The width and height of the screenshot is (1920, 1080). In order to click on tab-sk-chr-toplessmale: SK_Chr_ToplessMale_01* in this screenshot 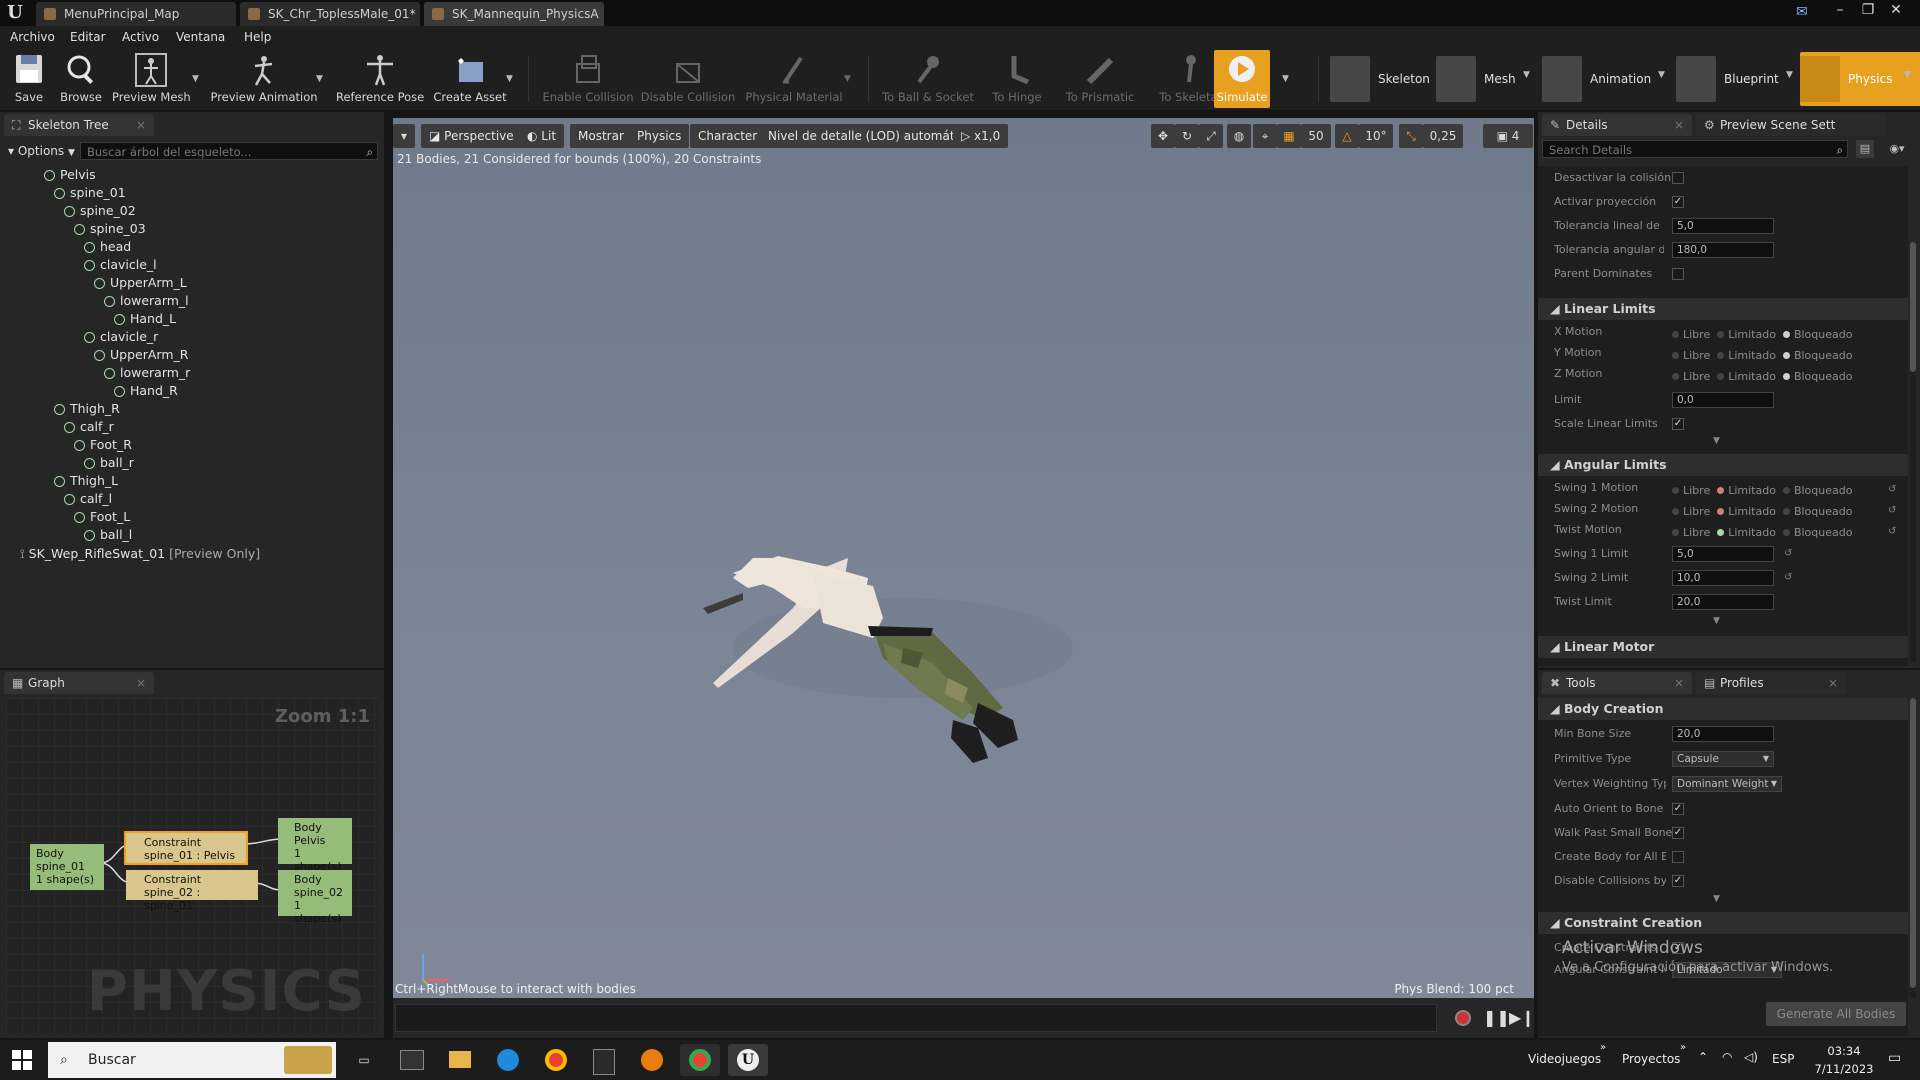, I will do `click(330, 14)`.